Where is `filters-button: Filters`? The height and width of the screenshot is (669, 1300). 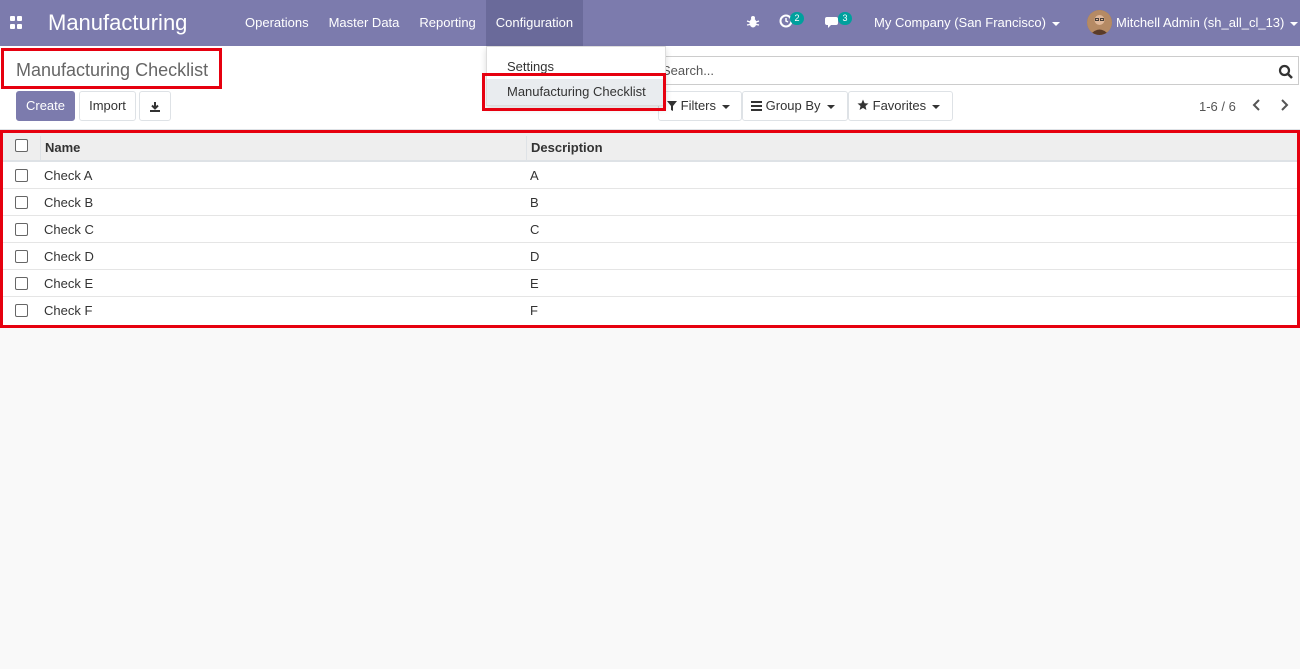 filters-button: Filters is located at coordinates (700, 106).